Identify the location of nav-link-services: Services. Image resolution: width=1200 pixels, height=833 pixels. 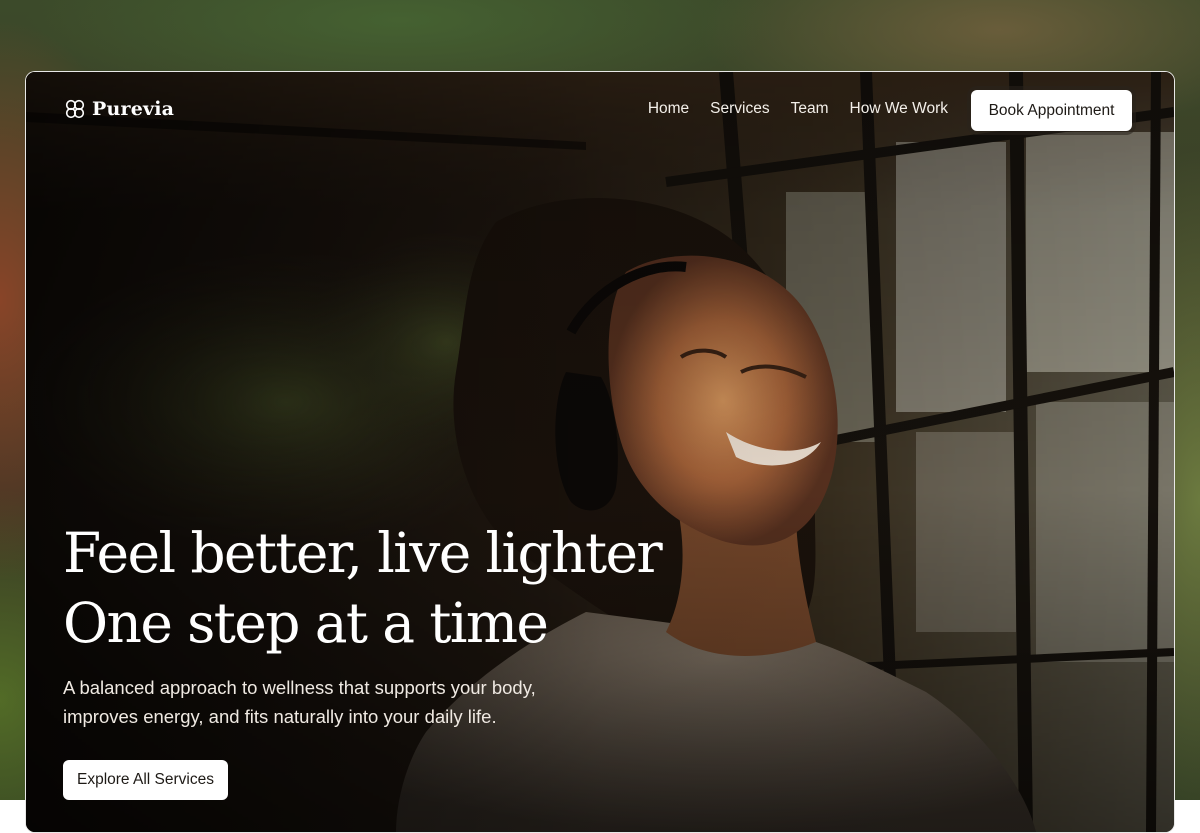
(739, 109).